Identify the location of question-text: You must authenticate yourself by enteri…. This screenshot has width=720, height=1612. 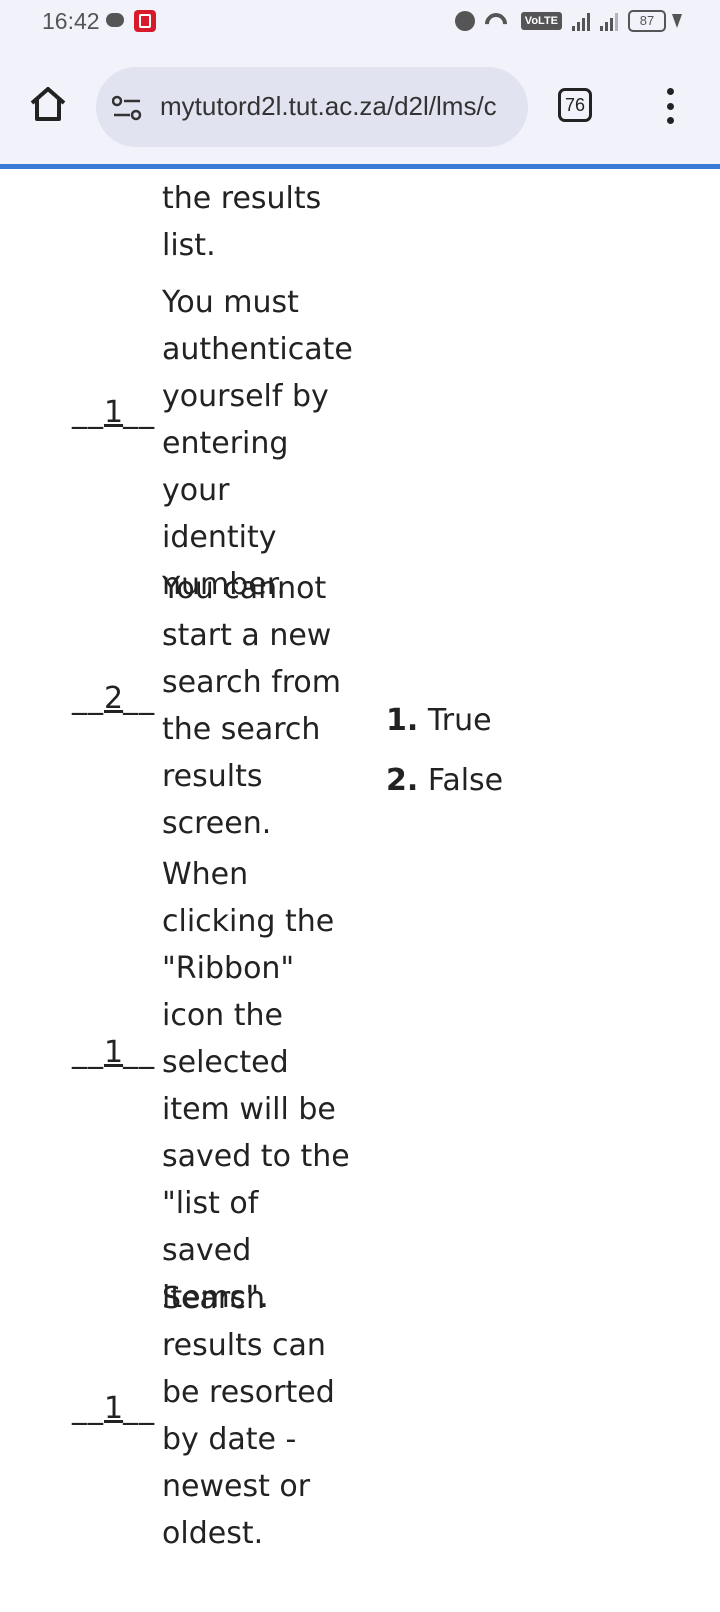
(257, 443).